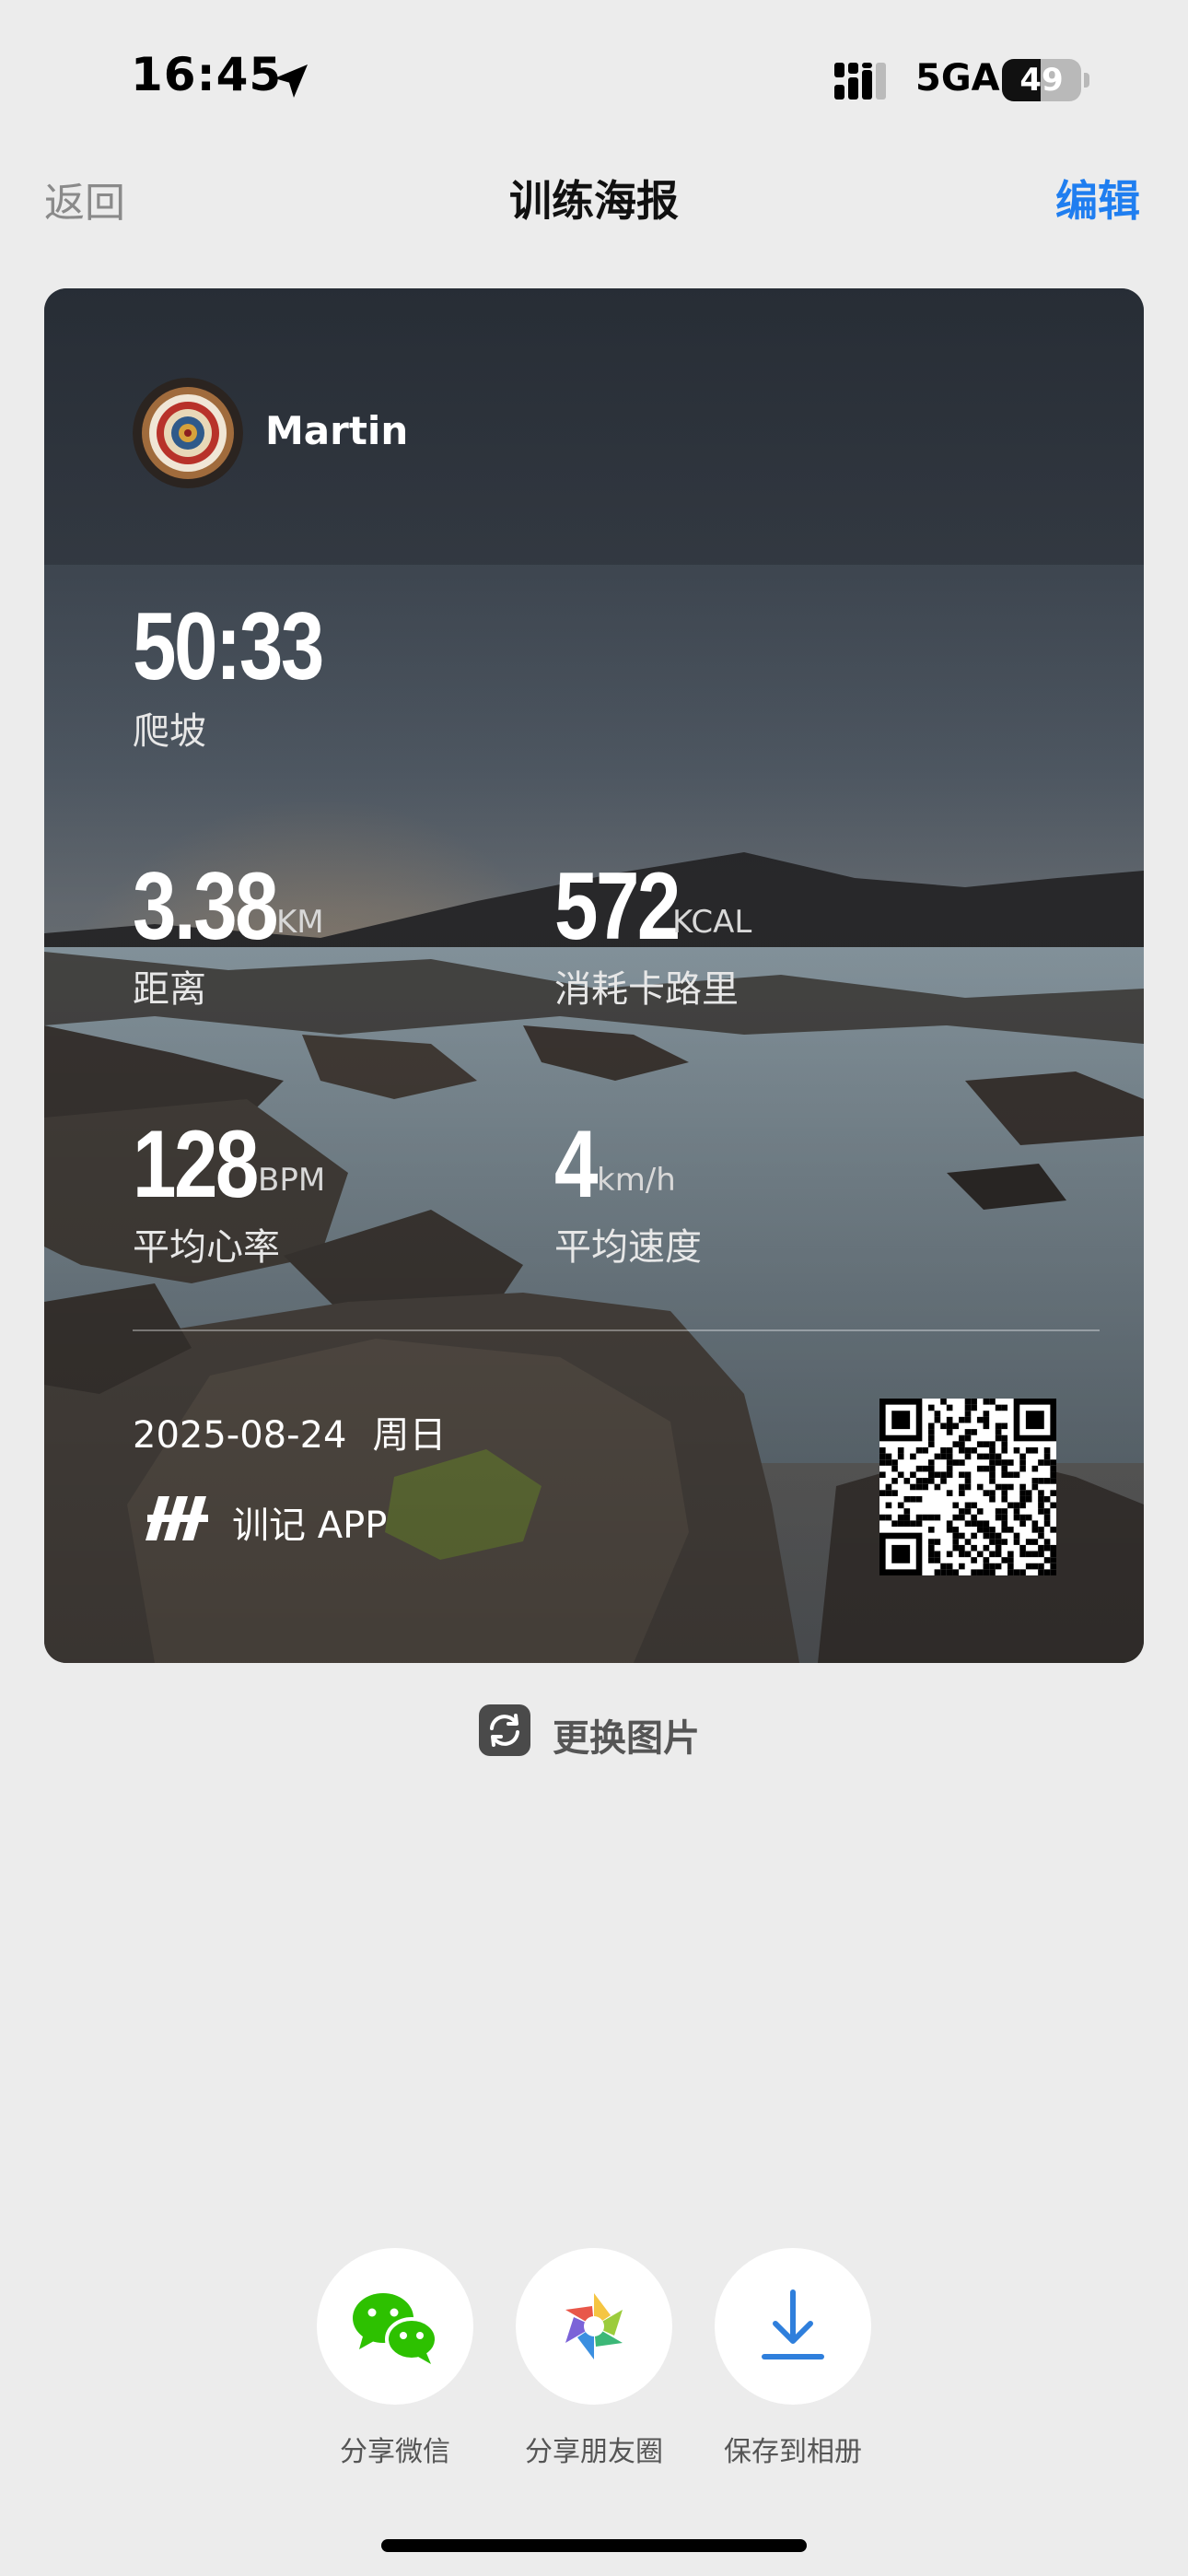 Image resolution: width=1188 pixels, height=2576 pixels. Describe the element at coordinates (594, 2545) in the screenshot. I see `home-indicator` at that location.